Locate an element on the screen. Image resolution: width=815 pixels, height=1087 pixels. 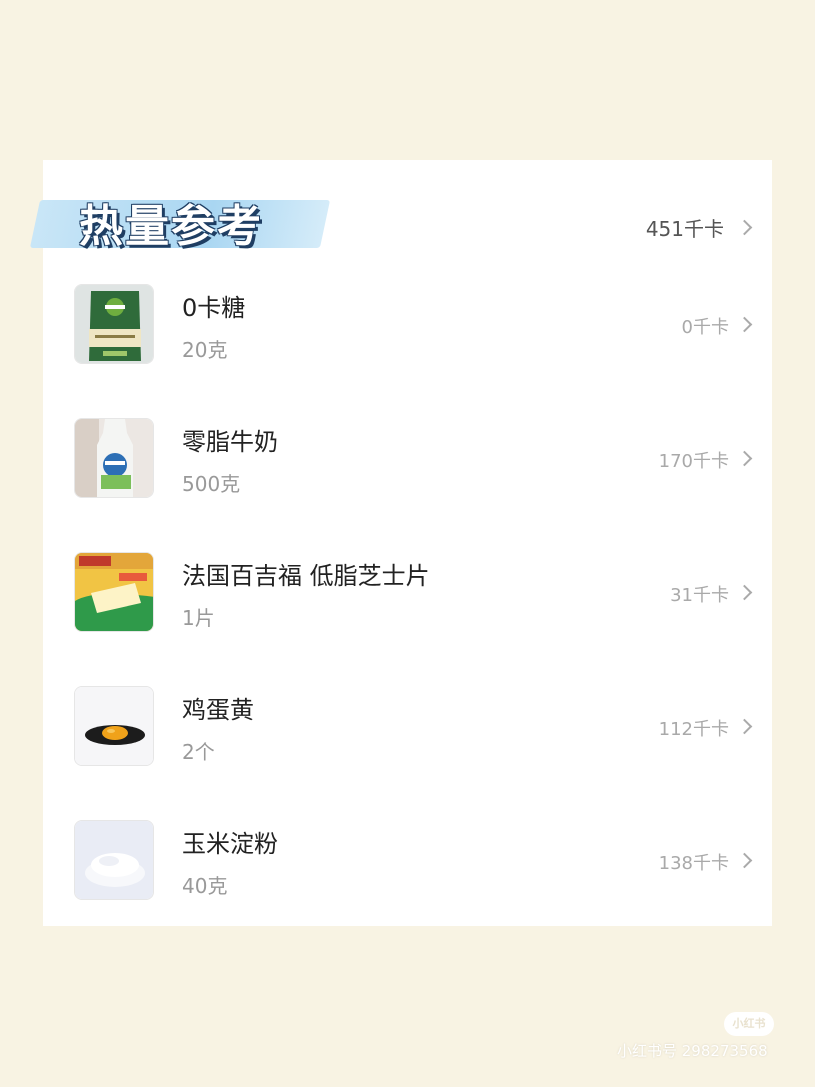
food-item-cornstarch: 玉米淀粉 40克 138千卡 is located at coordinates (407, 887).